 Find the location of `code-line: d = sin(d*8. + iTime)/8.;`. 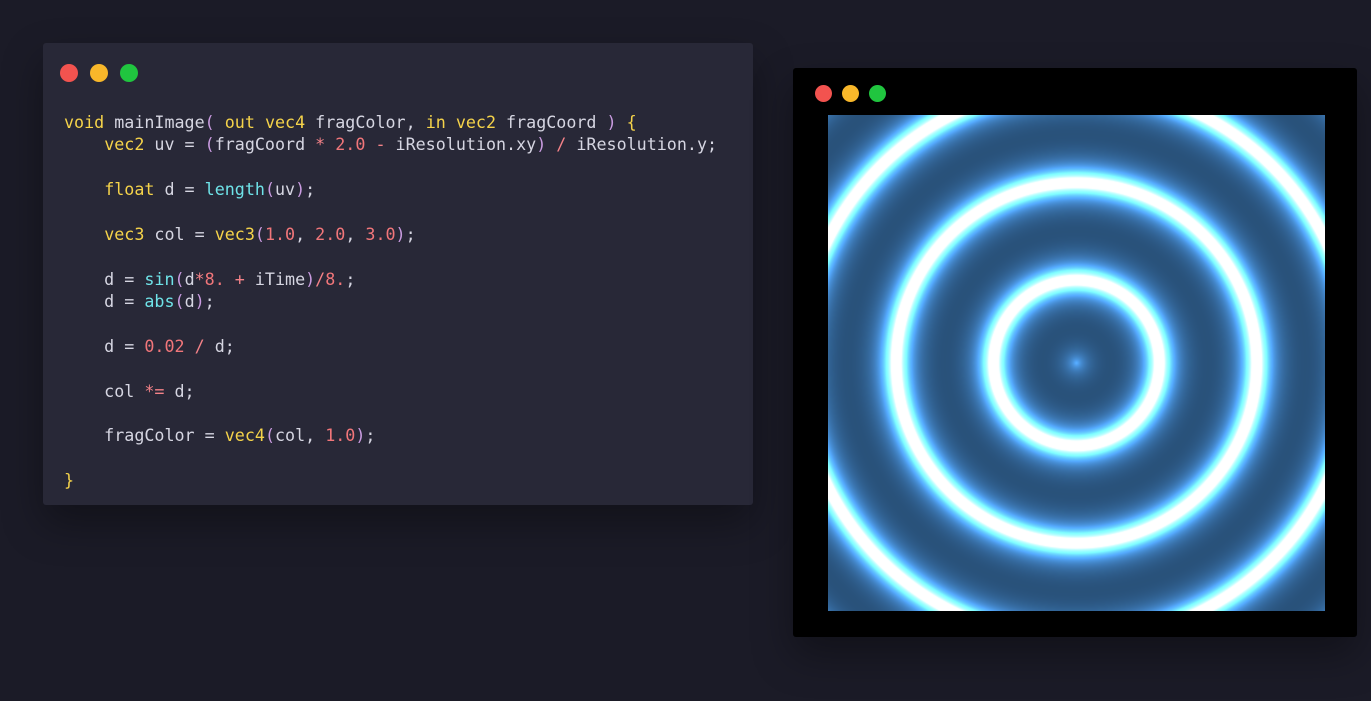

code-line: d = sin(d*8. + iTime)/8.; is located at coordinates (390, 279).